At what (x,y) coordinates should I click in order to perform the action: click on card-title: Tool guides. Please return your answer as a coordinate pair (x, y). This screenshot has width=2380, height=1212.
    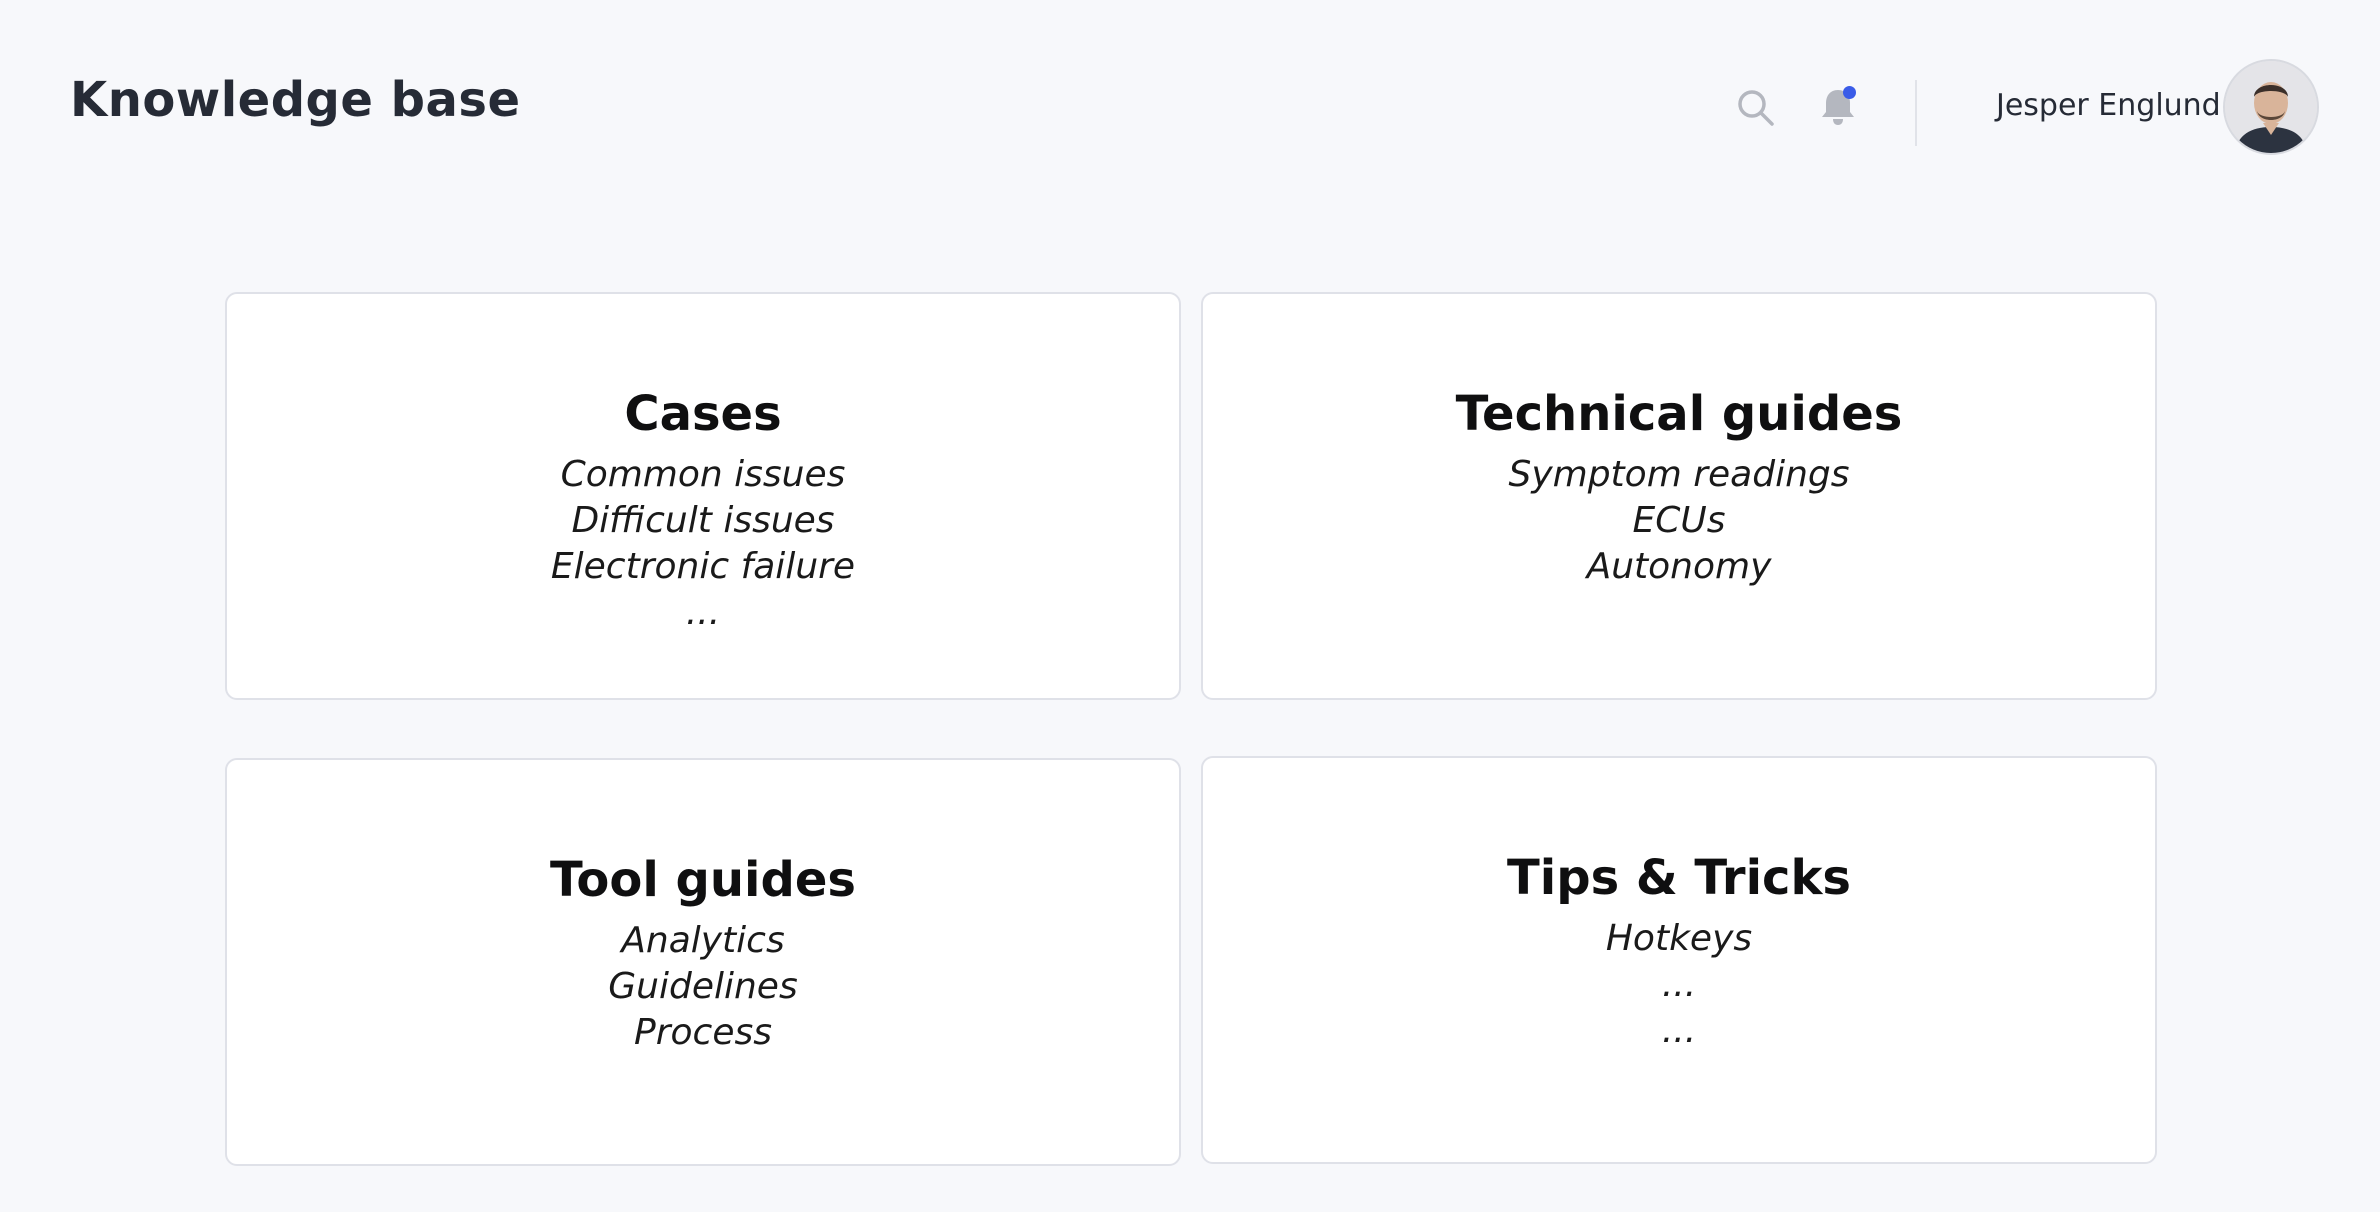
    Looking at the image, I should click on (703, 880).